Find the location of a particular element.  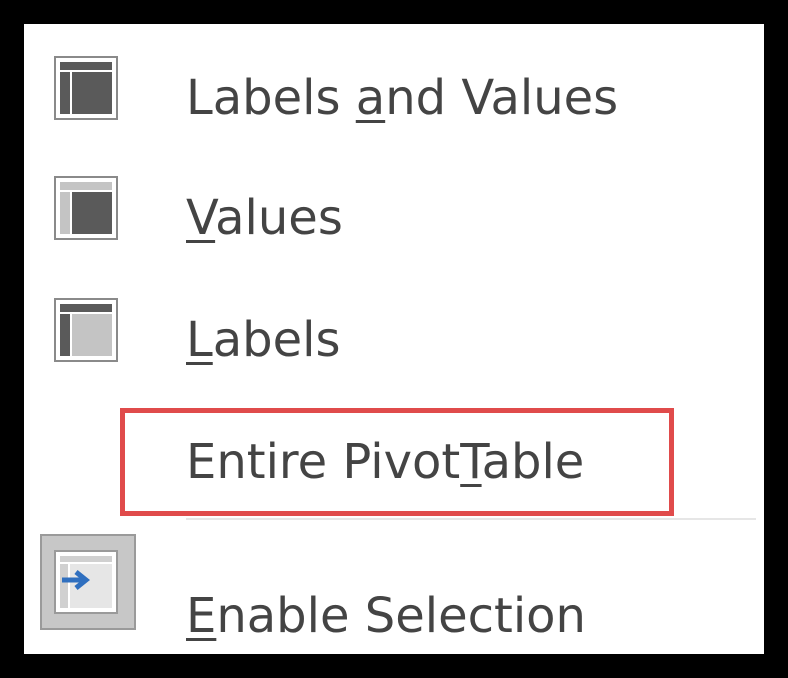

menu-item-label: Labels and Values is located at coordinates (402, 98).